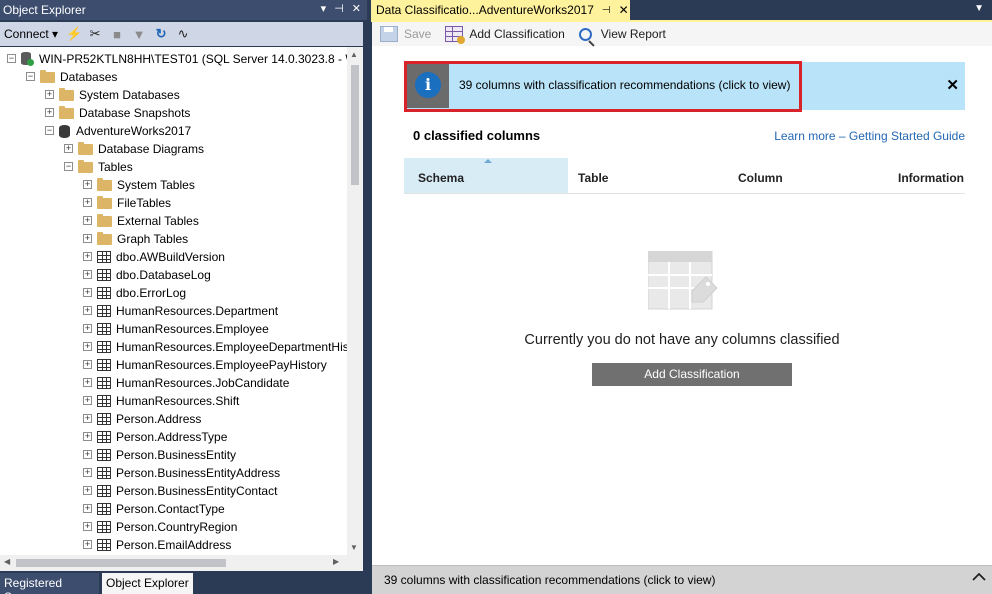 This screenshot has width=992, height=594. Describe the element at coordinates (167, 527) in the screenshot. I see `tree-node: Person.CountryRegion` at that location.